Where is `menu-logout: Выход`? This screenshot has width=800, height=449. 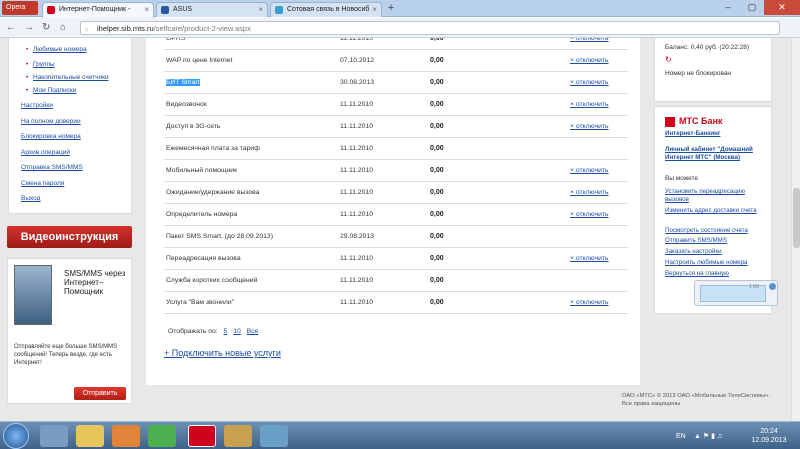 menu-logout: Выход is located at coordinates (30, 198).